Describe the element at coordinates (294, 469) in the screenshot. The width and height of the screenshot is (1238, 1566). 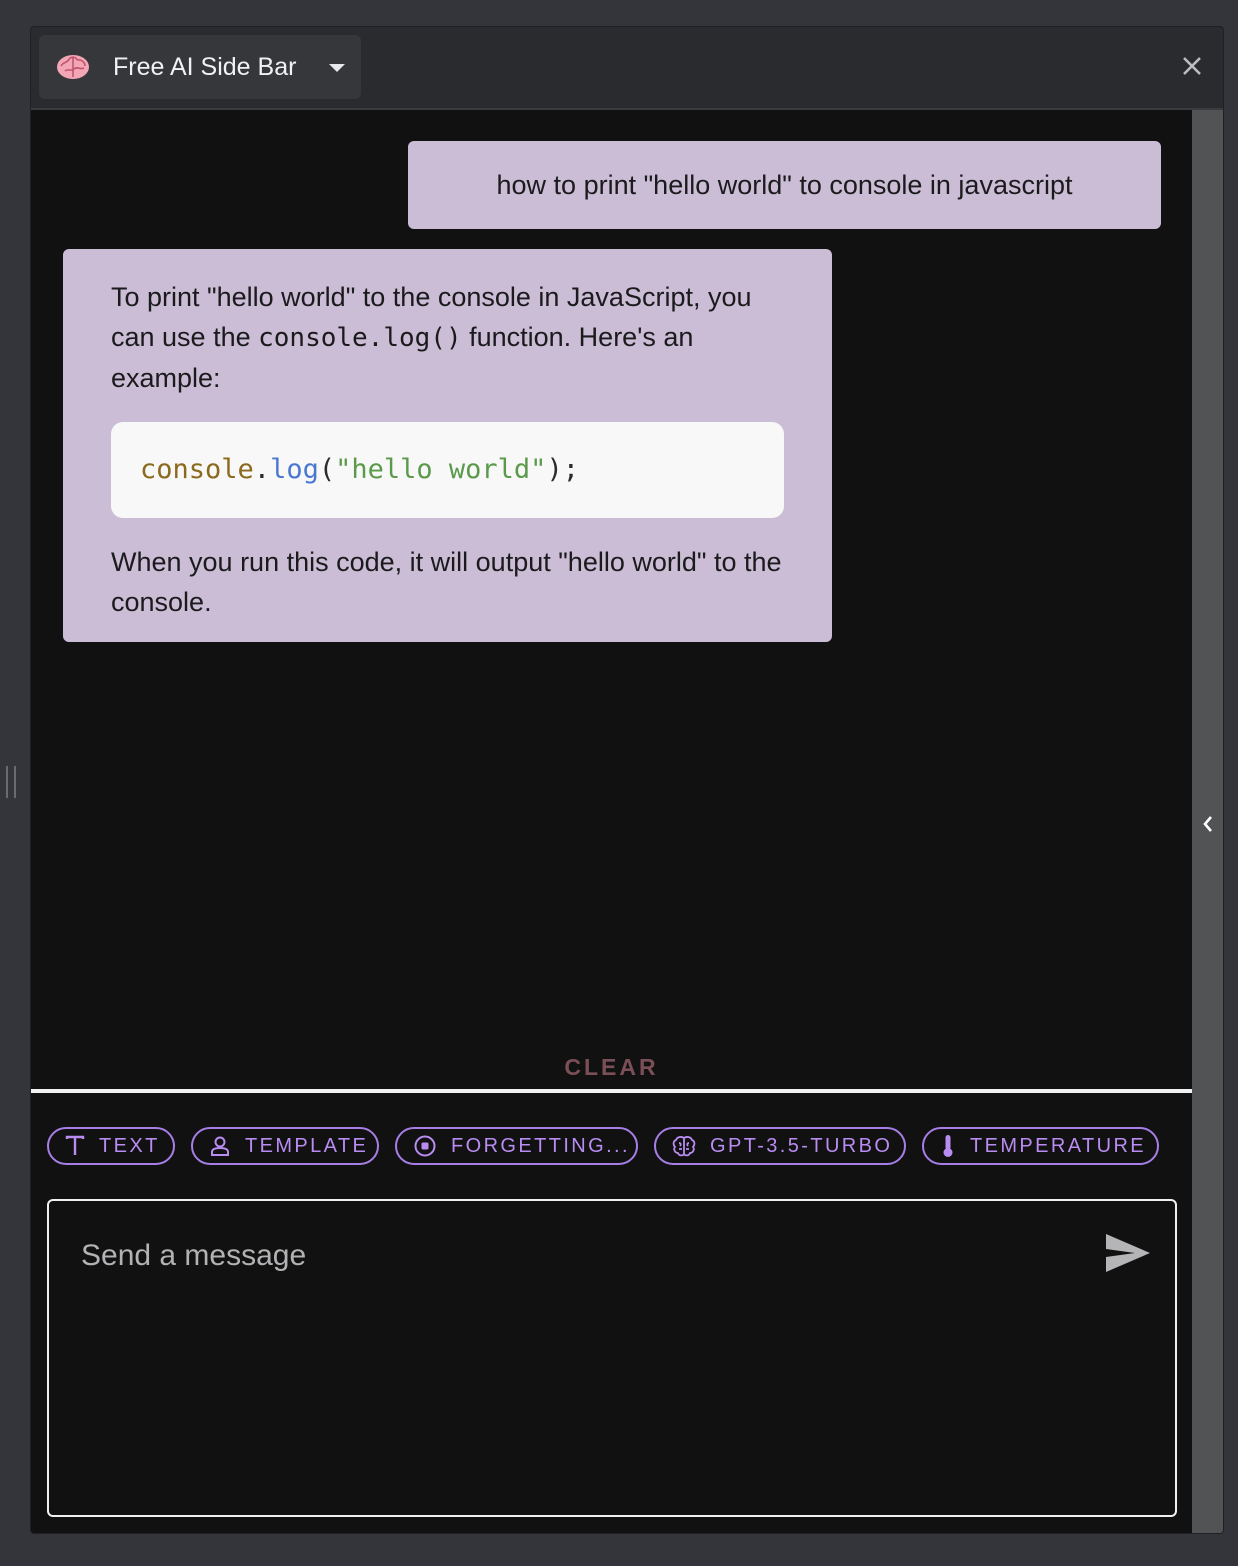
I see `code-method: log` at that location.